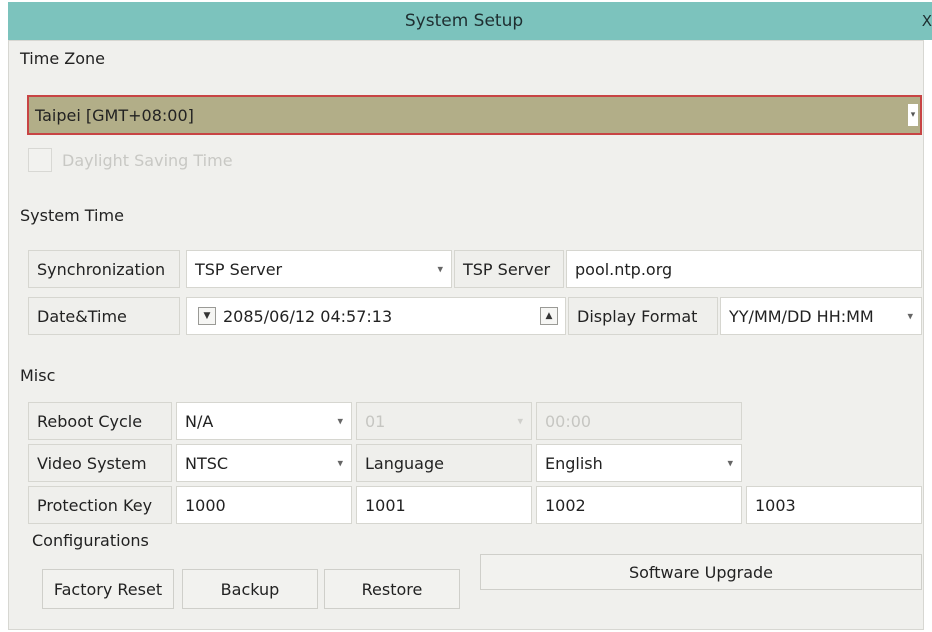  What do you see at coordinates (114, 115) in the screenshot?
I see `time-zone-value: Taipei [GMT+08:00]` at bounding box center [114, 115].